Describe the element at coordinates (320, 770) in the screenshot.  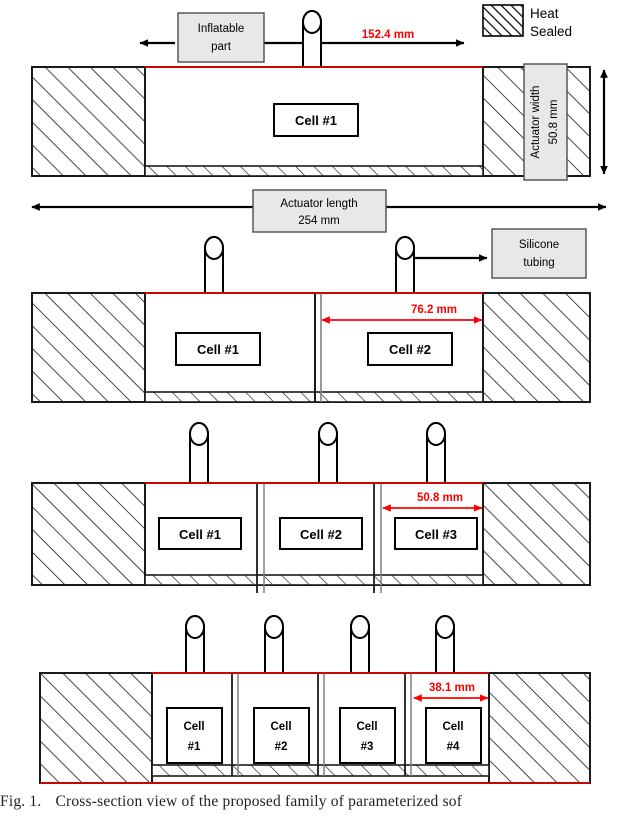
I see `heat-sealed-strip-bottom-p4` at that location.